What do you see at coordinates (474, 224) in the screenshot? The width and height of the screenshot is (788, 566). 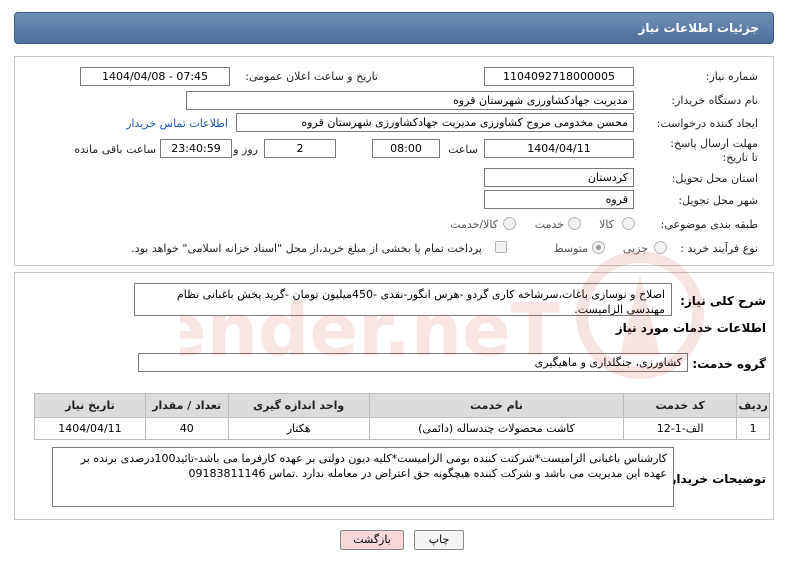 I see `category-both-label: کالا/خدمت` at bounding box center [474, 224].